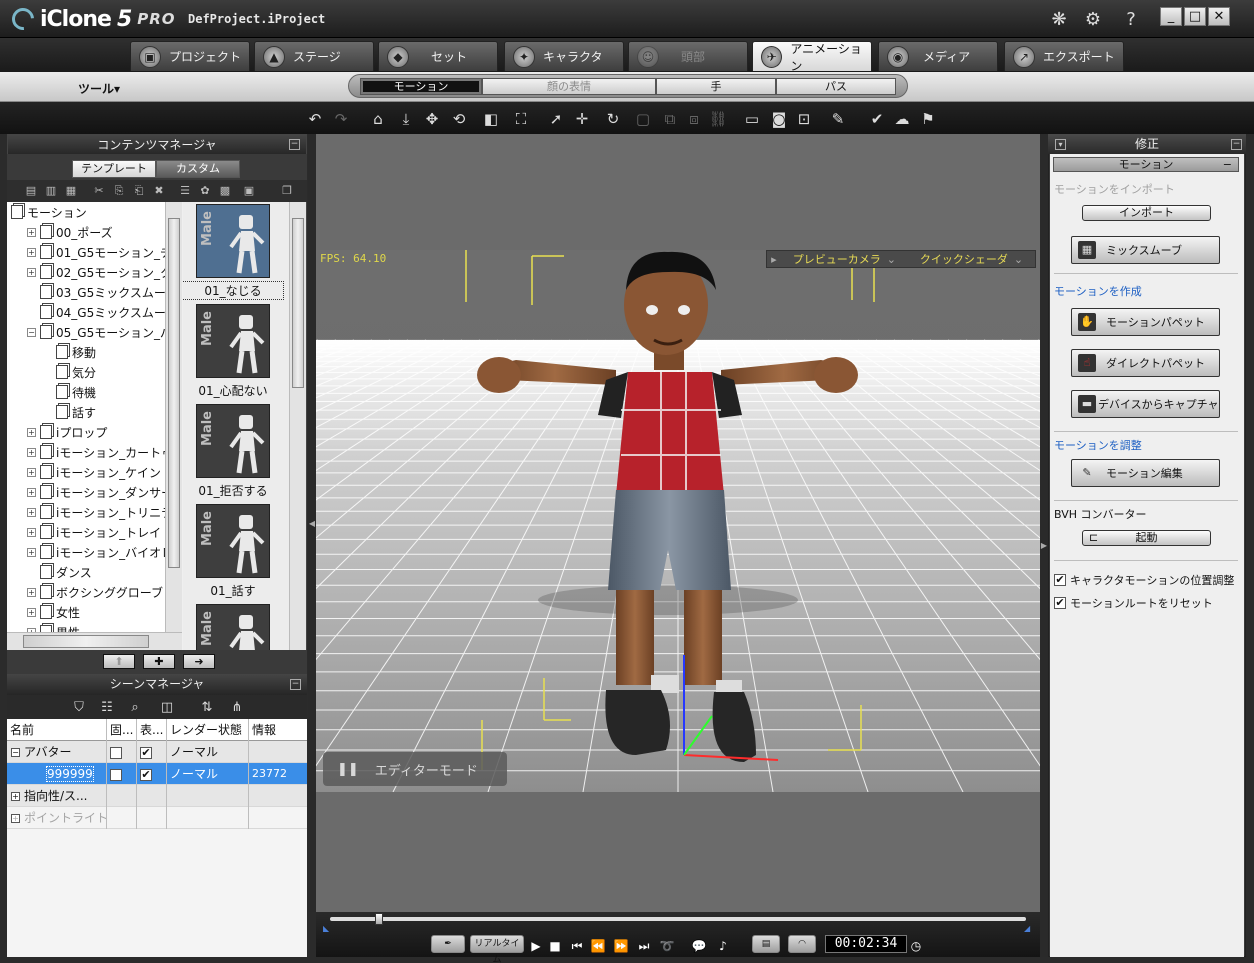 Image resolution: width=1254 pixels, height=963 pixels. Describe the element at coordinates (378, 119) in the screenshot. I see `home-icon: ⌂` at that location.